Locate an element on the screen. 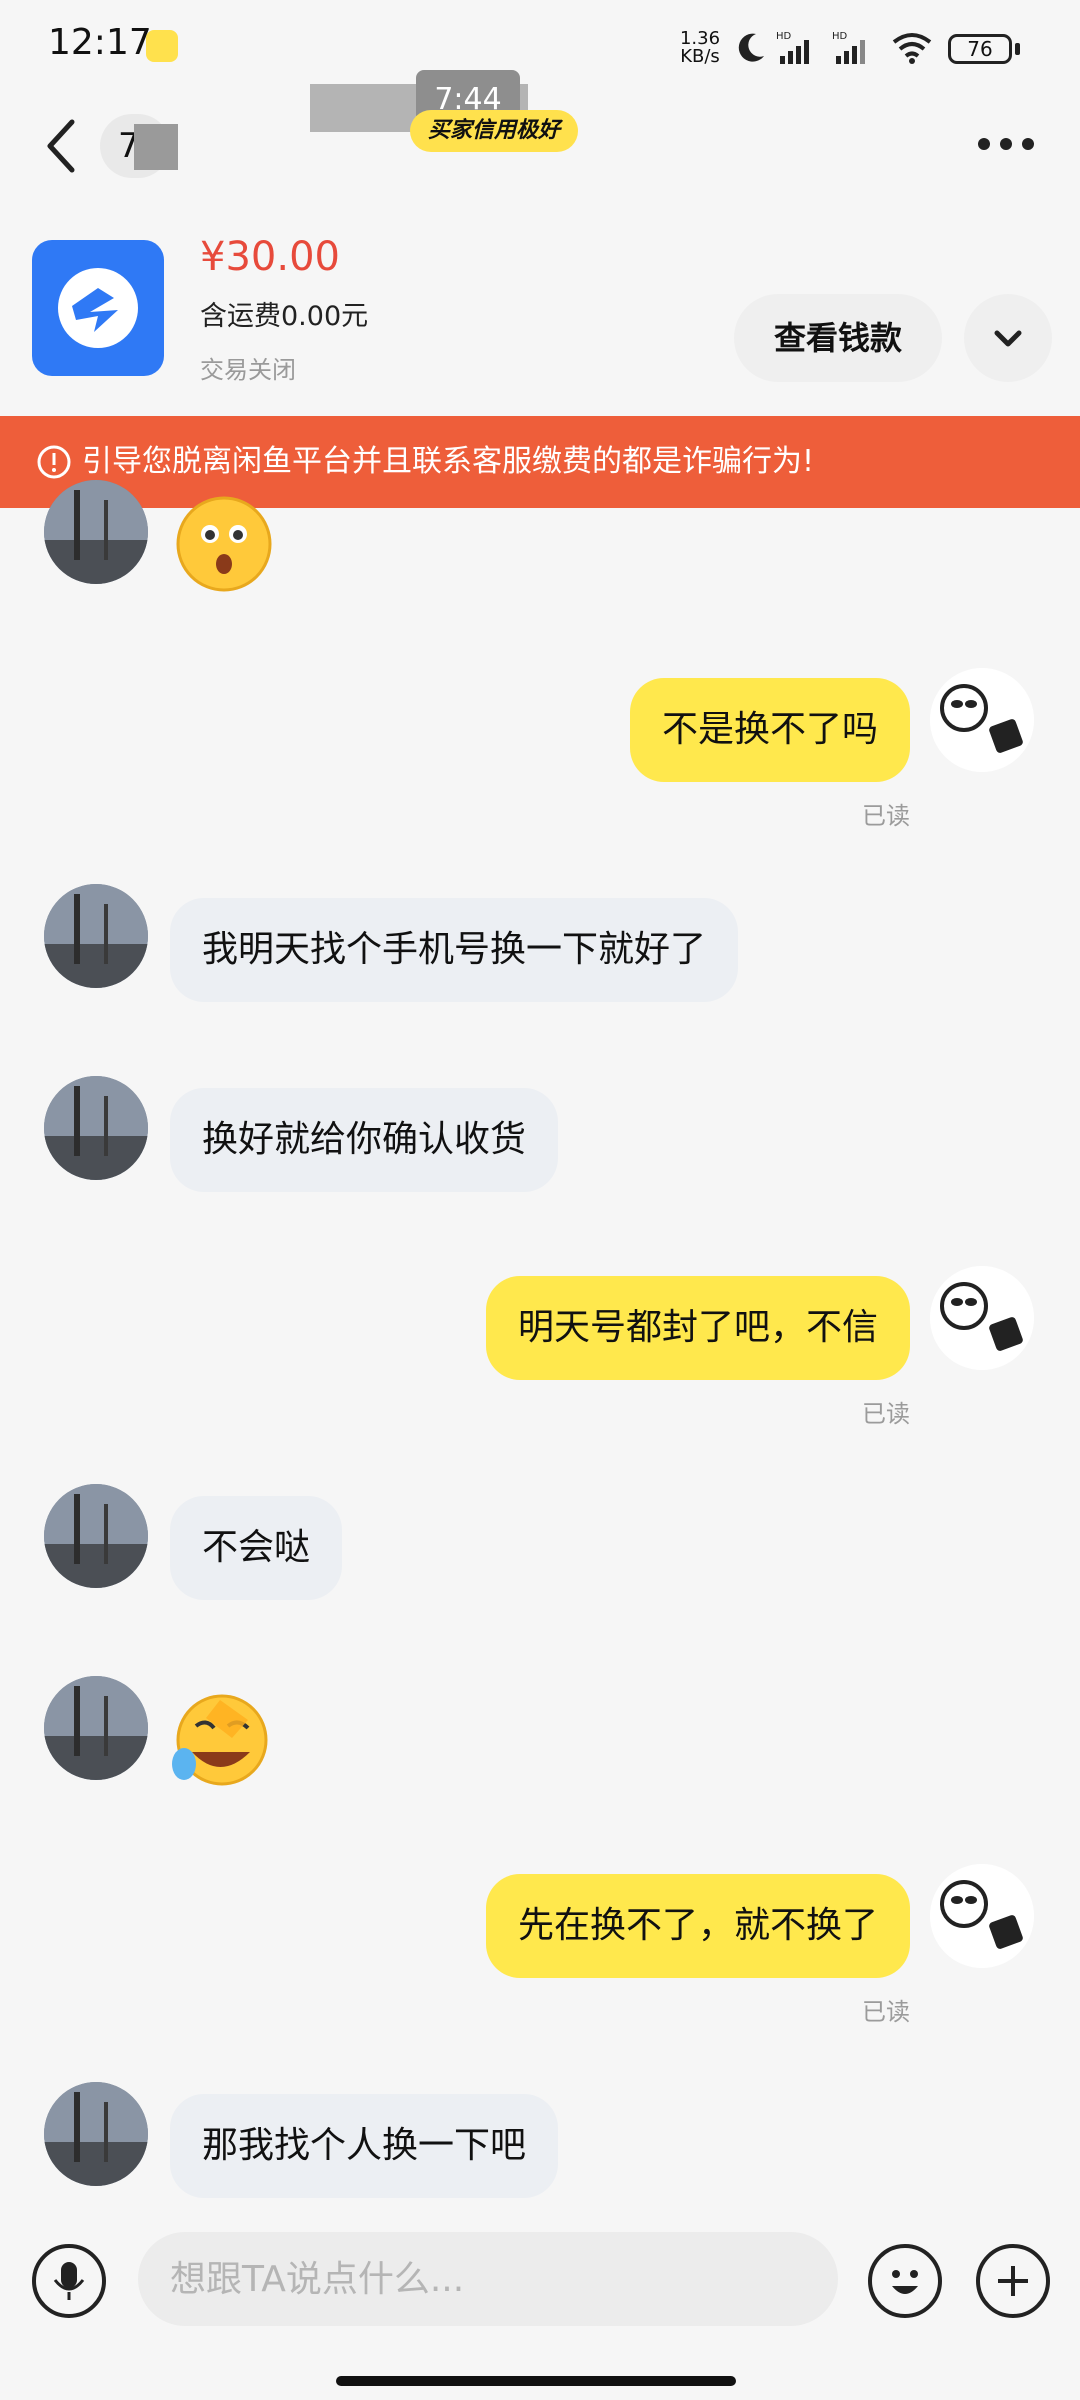 The width and height of the screenshot is (1080, 2400). network-speed: 1.36 KB/s is located at coordinates (700, 48).